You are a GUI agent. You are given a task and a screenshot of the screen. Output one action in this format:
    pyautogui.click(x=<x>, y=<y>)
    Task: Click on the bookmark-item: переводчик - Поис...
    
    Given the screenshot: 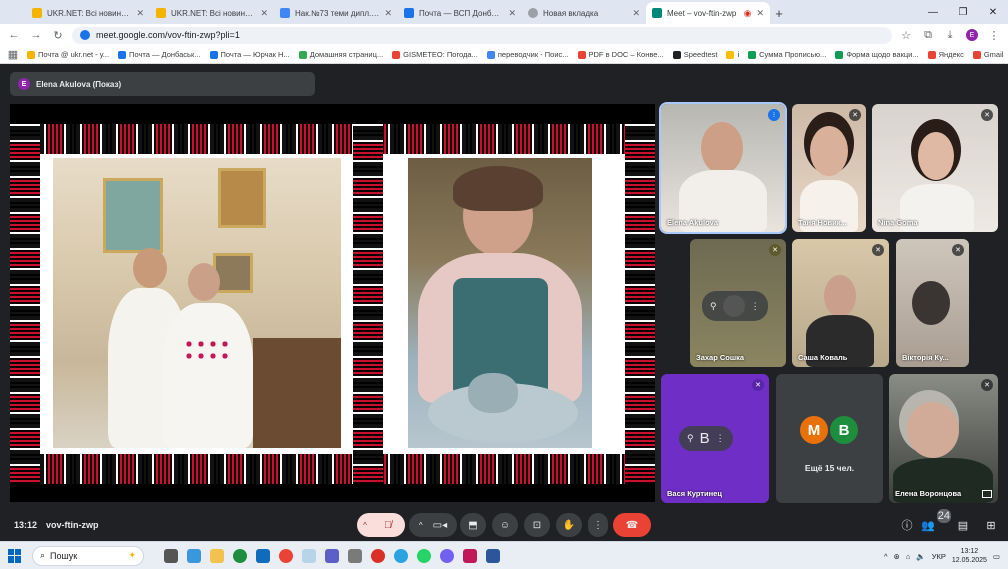 What is the action you would take?
    pyautogui.click(x=527, y=54)
    